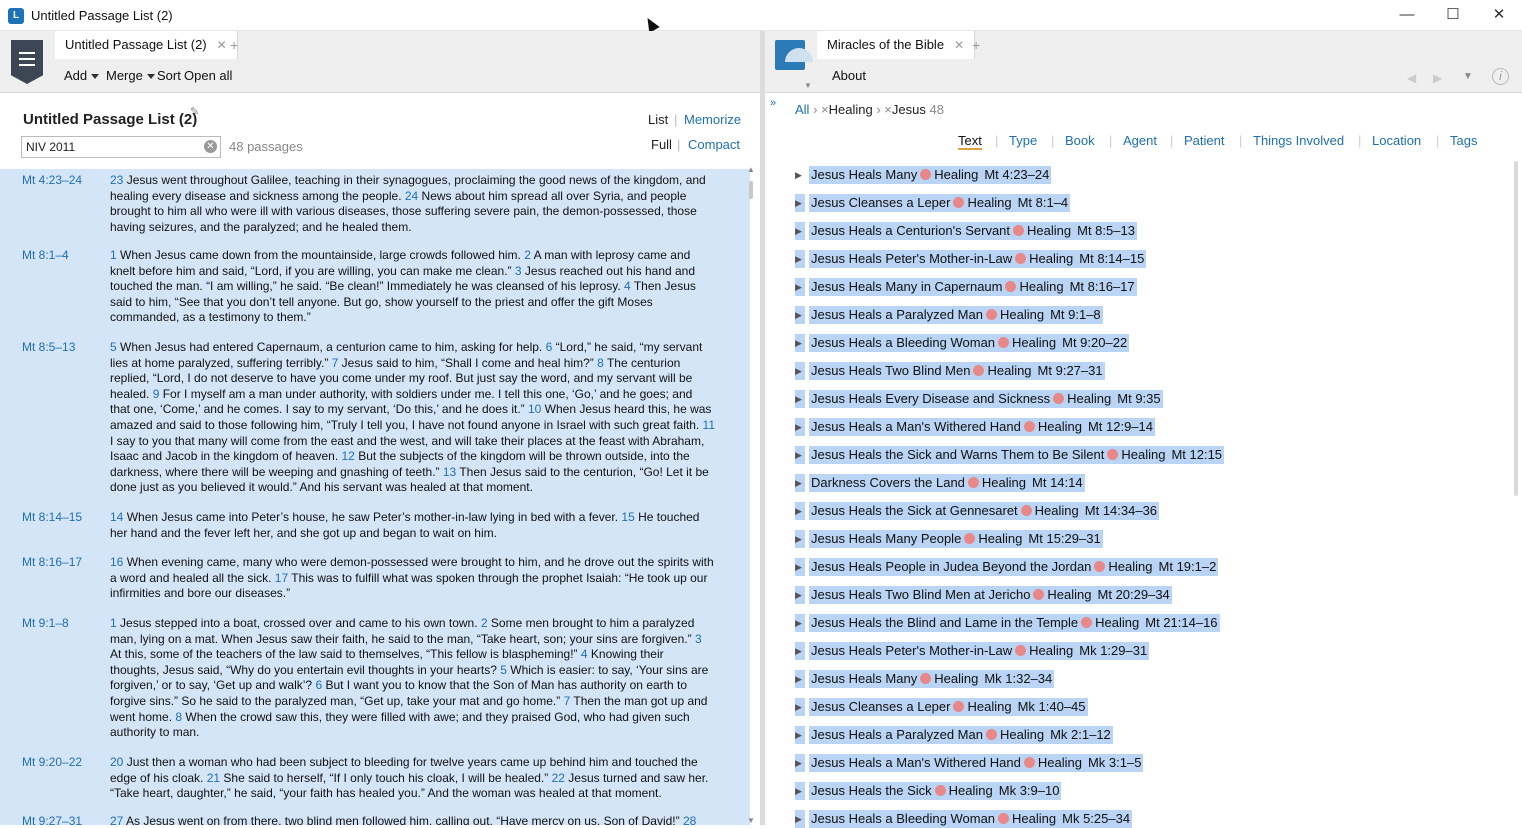 The image size is (1522, 828). I want to click on forward-icon: ▶, so click(1437, 78).